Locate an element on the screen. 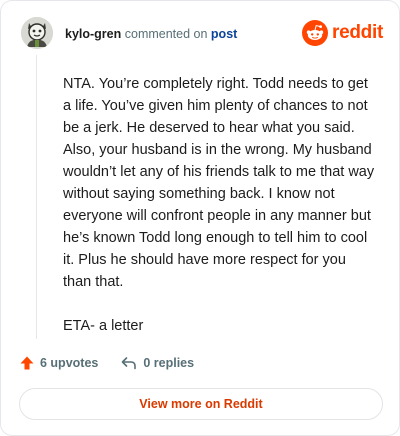 The image size is (400, 436). replies-stat: 0 replies is located at coordinates (157, 363).